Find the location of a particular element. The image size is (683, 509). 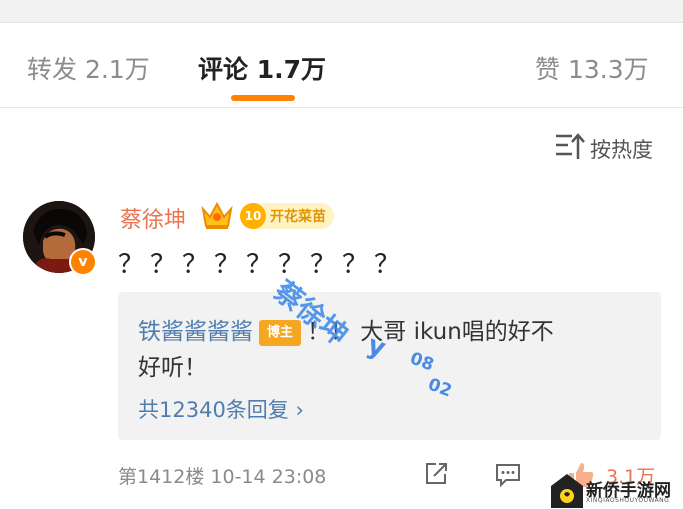

author-badge: 博主 is located at coordinates (280, 332).